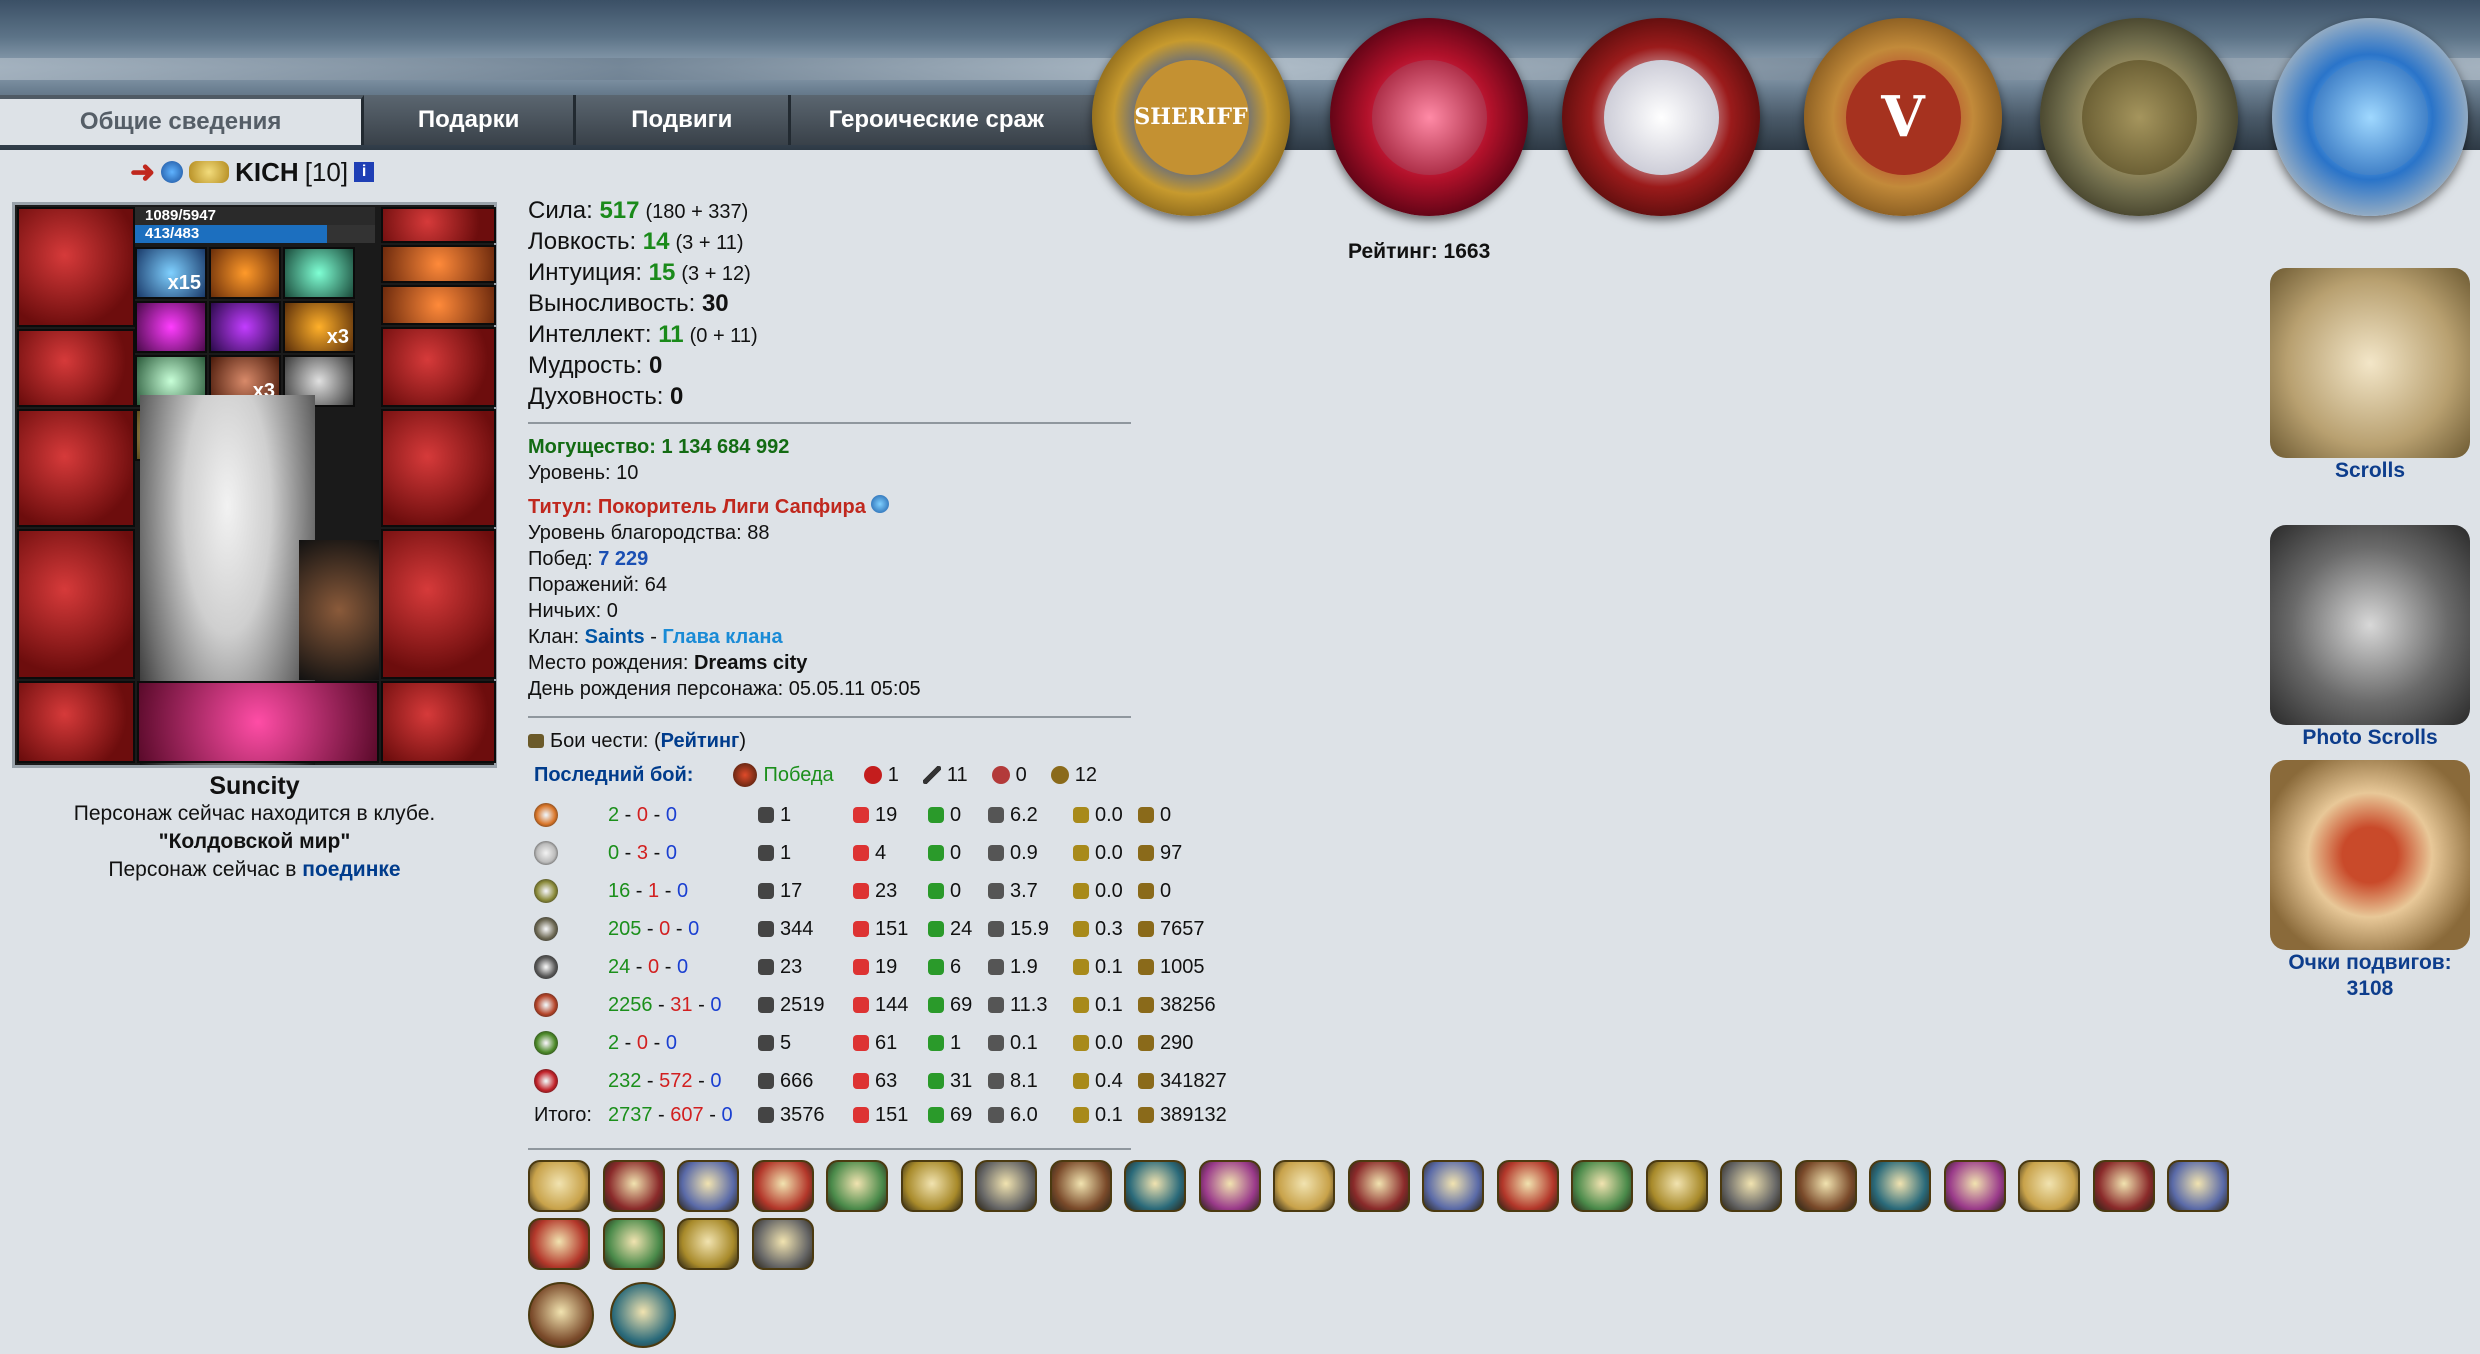 The image size is (2480, 1354). I want to click on scrolls-icon, so click(2370, 363).